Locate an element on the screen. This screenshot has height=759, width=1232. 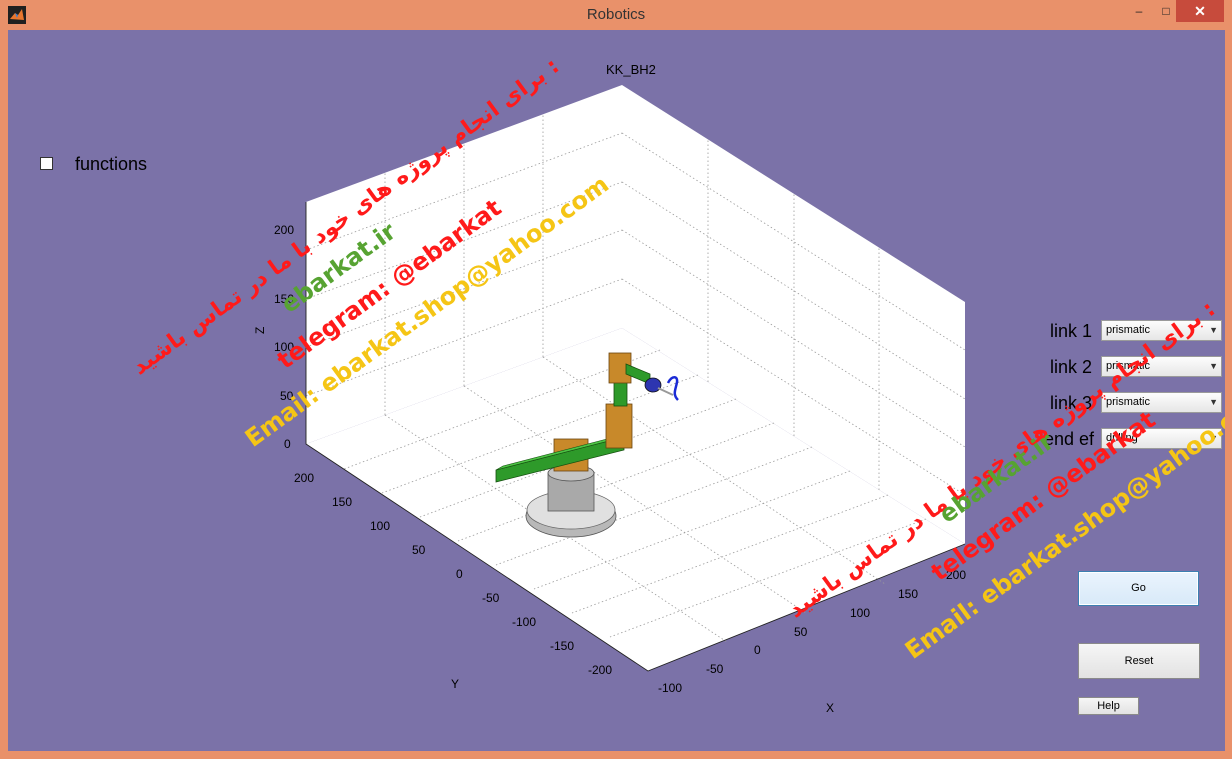
x-tick: 0 is located at coordinates (757, 650).